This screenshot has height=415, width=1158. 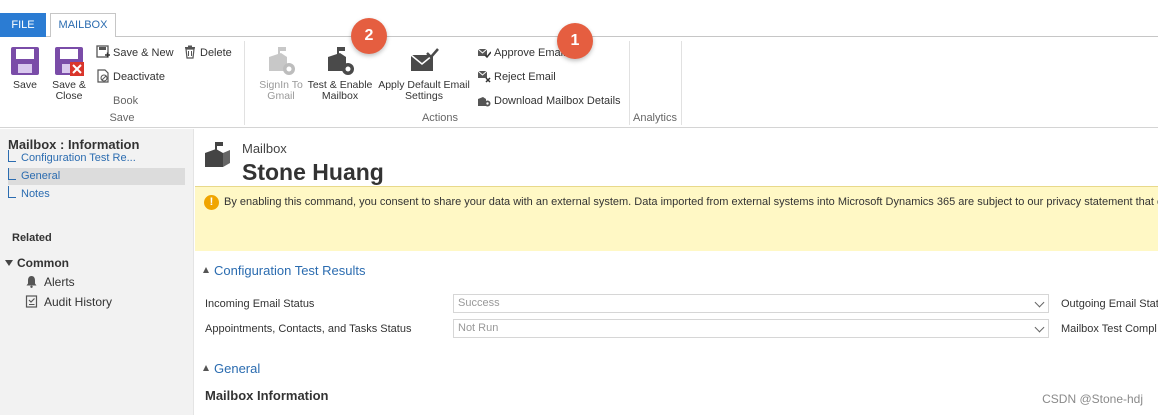 What do you see at coordinates (575, 41) in the screenshot?
I see `annotation-badge-1: 1` at bounding box center [575, 41].